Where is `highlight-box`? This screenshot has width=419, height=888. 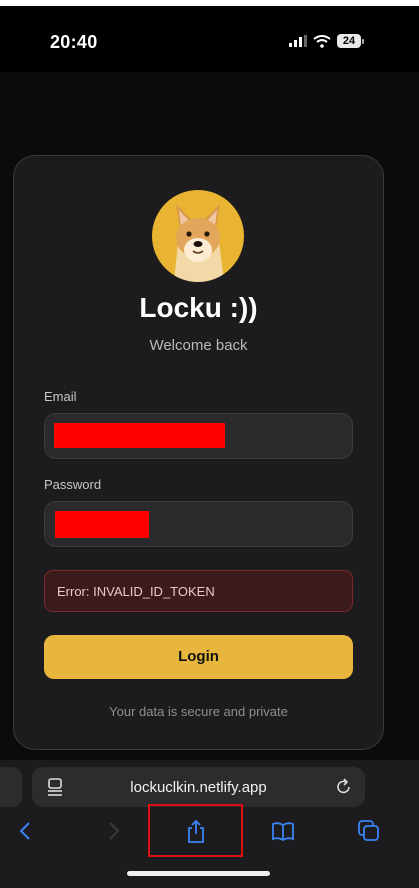 highlight-box is located at coordinates (195, 830).